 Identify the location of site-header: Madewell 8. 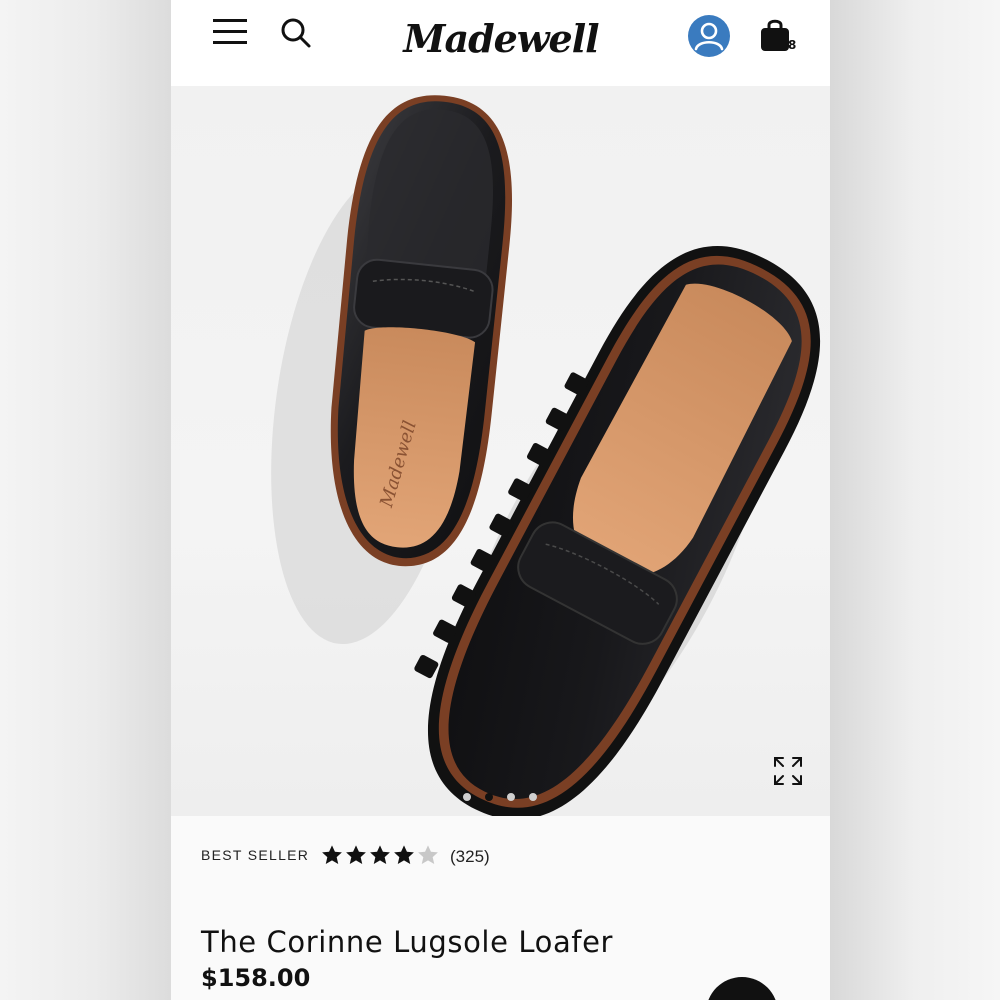
(500, 43).